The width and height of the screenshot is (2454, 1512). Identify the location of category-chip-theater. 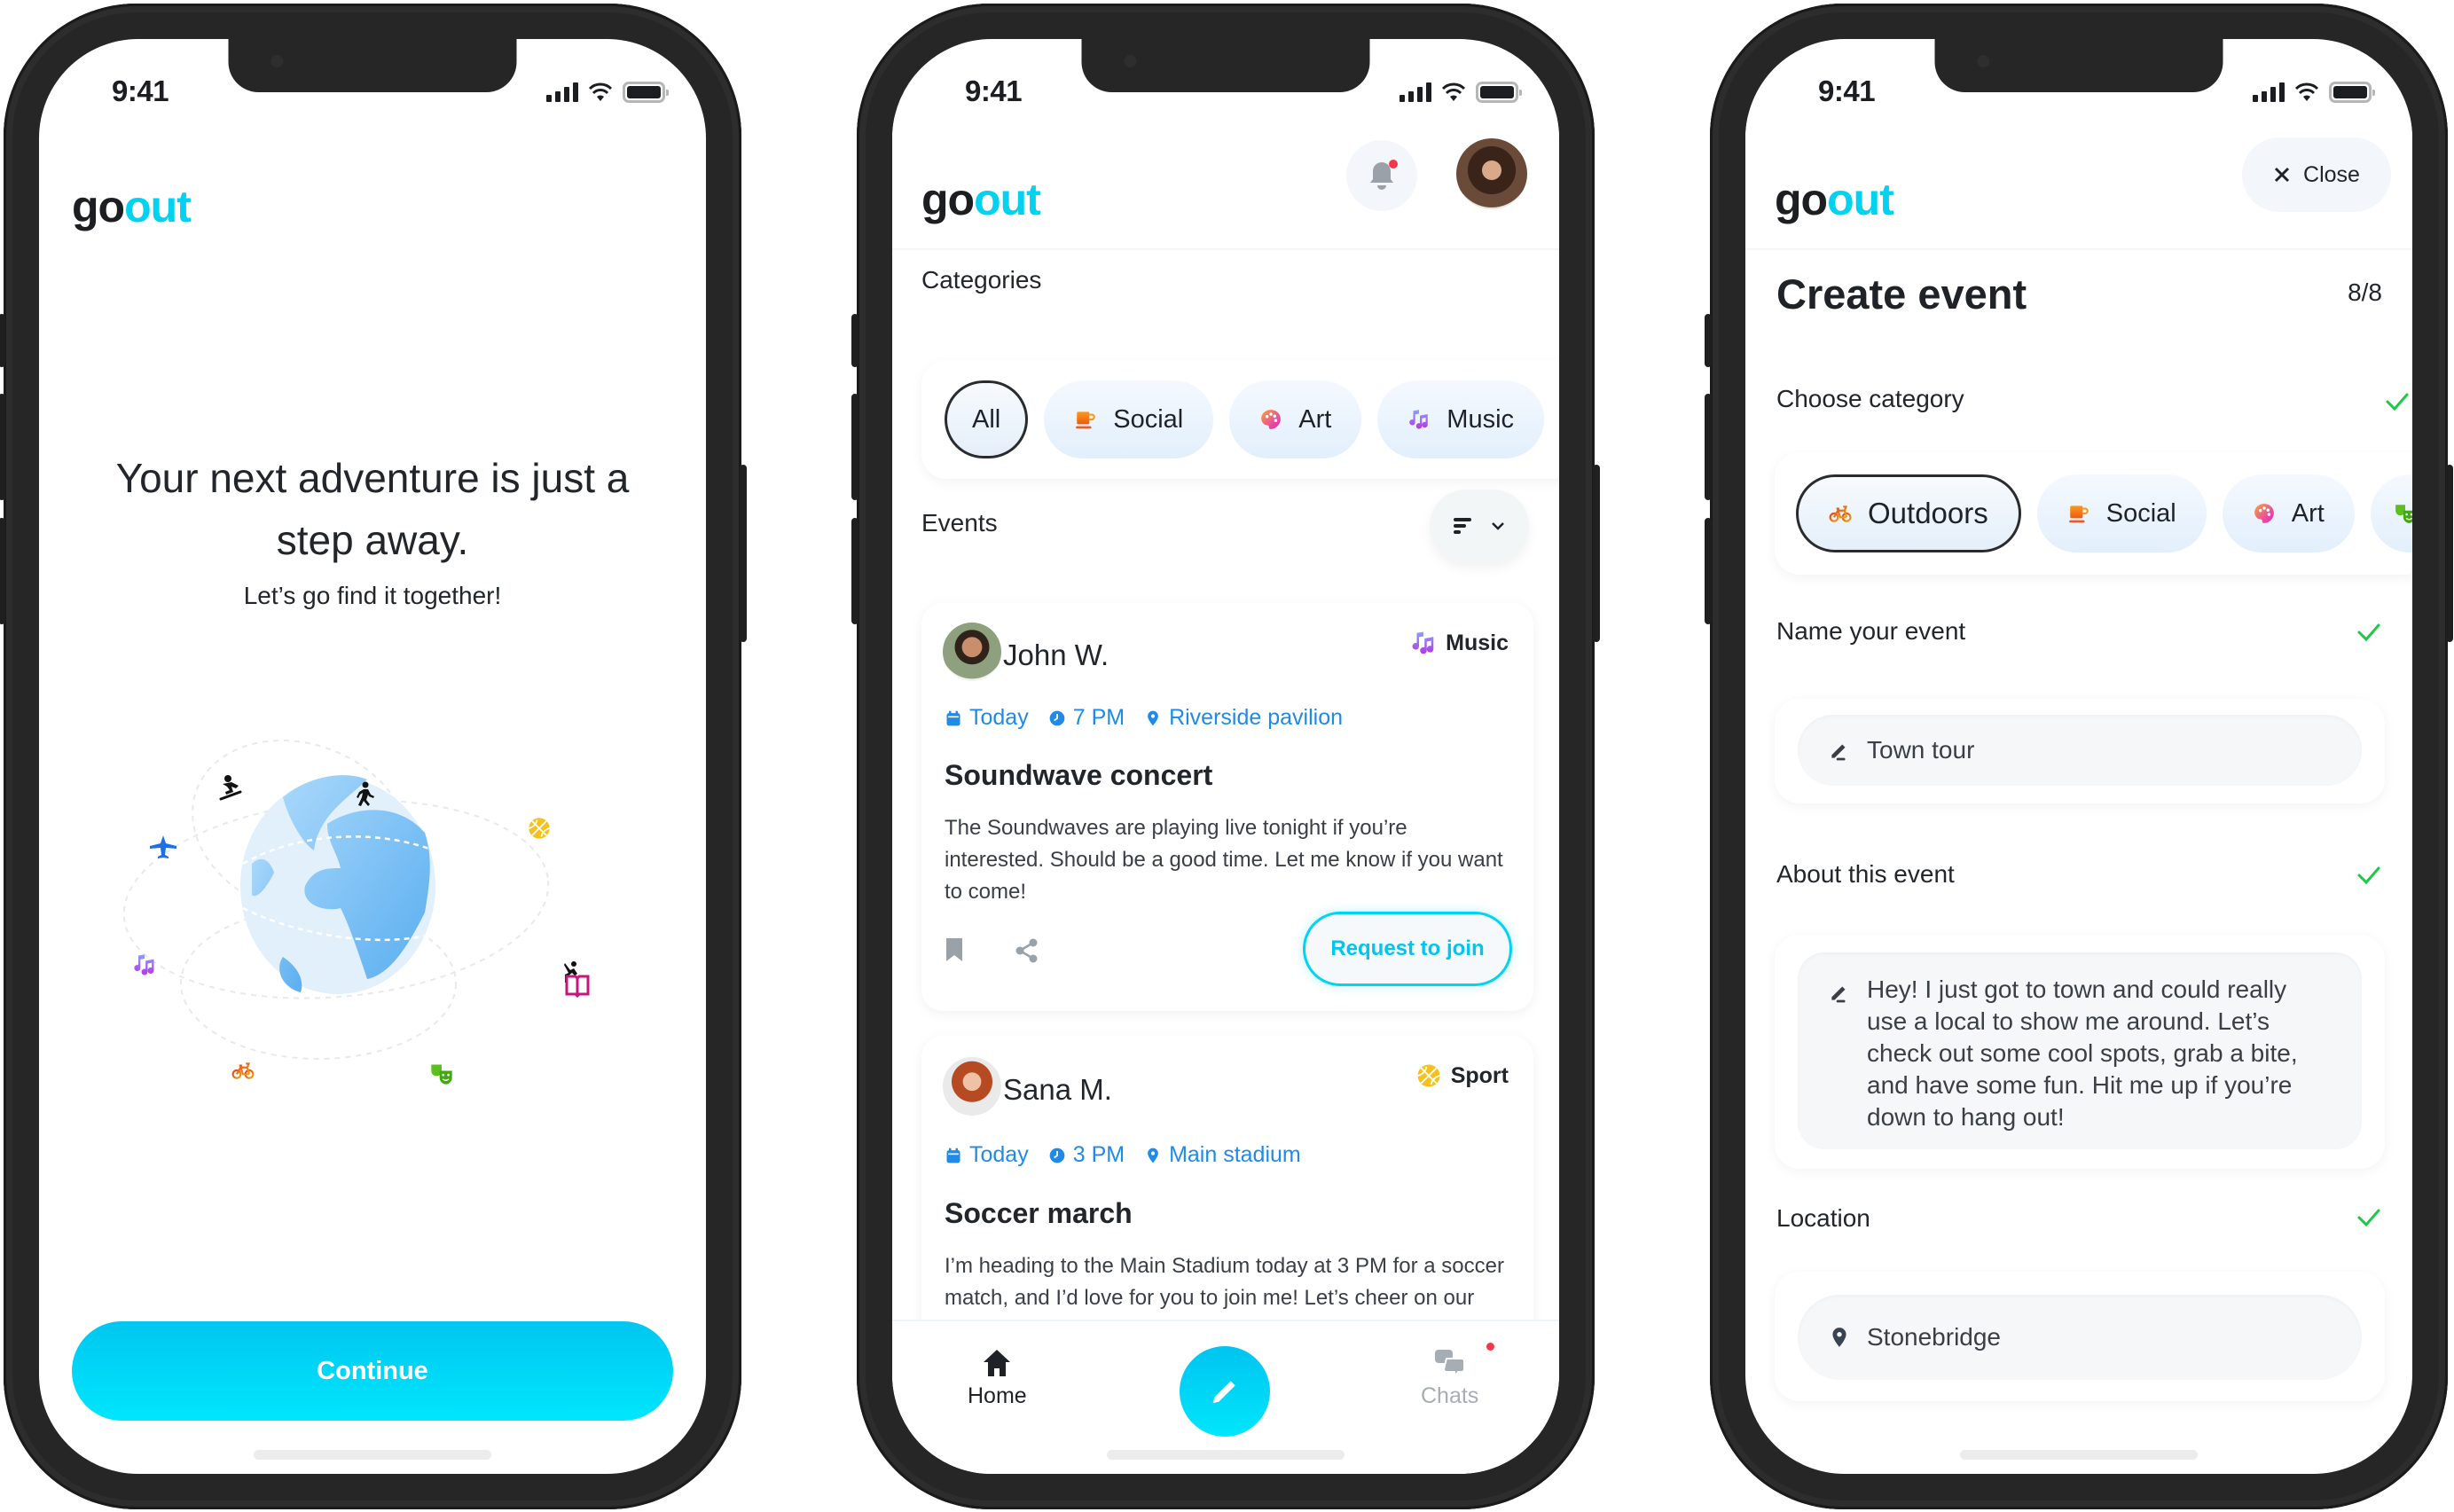
(2391, 513).